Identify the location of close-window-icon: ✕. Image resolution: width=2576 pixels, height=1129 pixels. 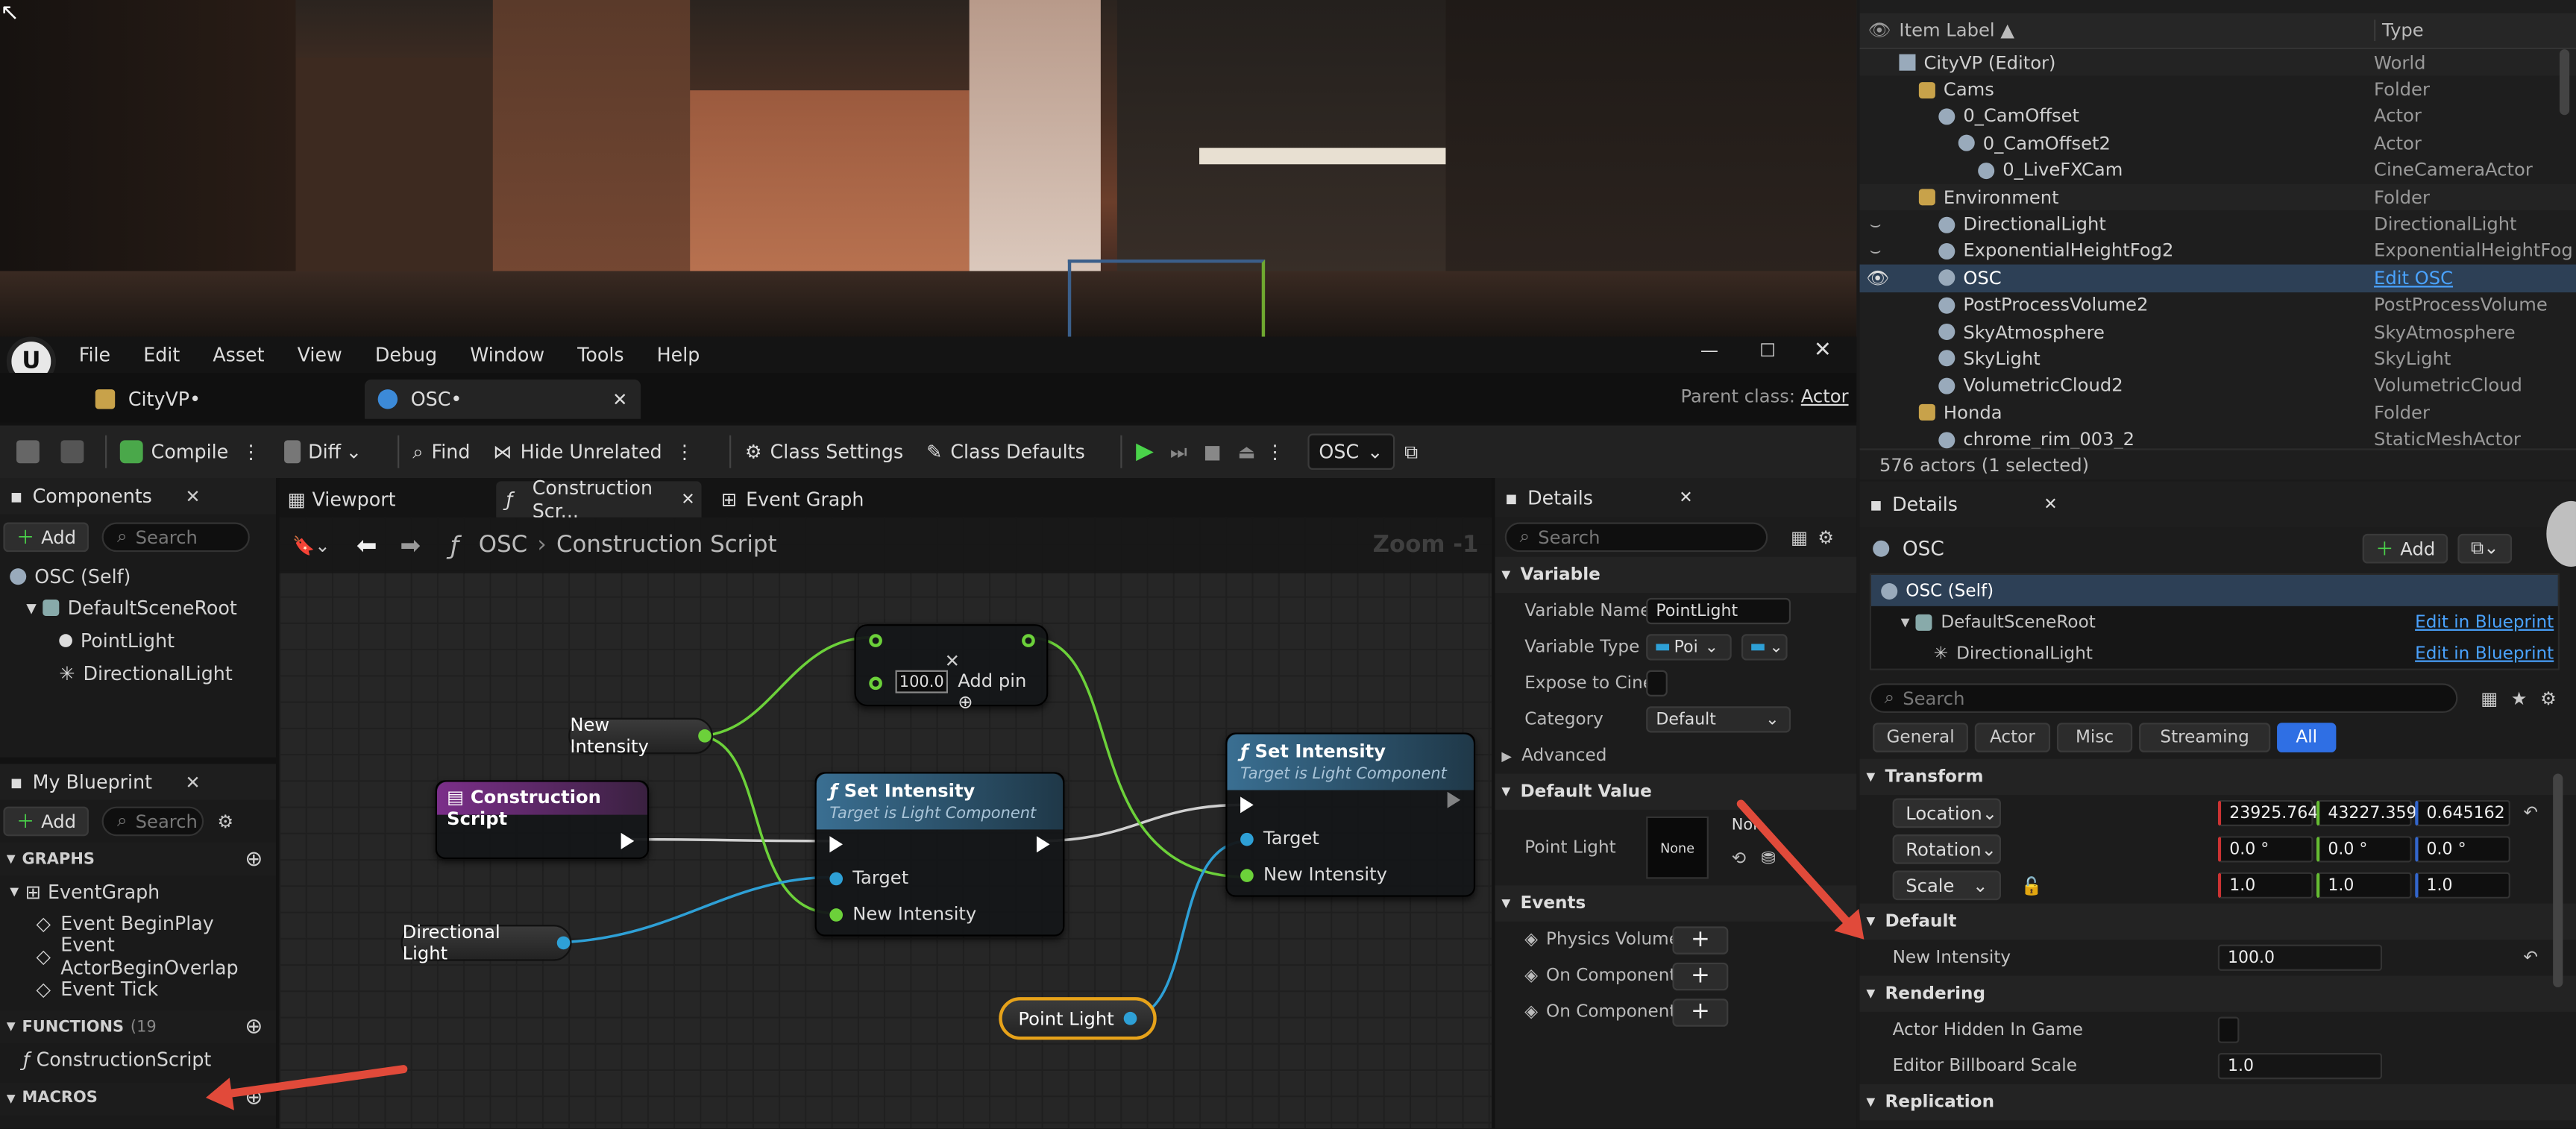
(1823, 351).